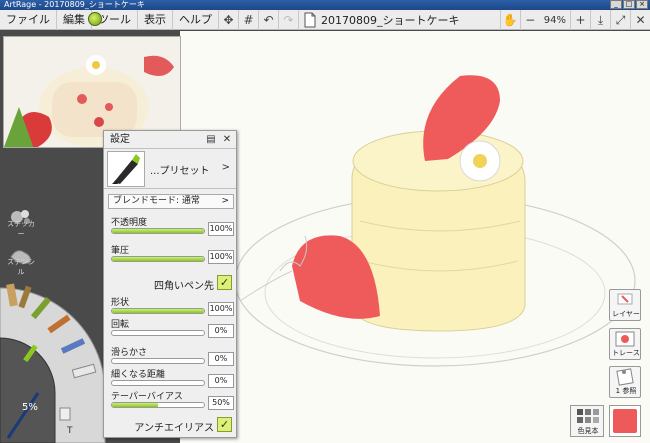 This screenshot has width=650, height=443. I want to click on brush-preview, so click(126, 169).